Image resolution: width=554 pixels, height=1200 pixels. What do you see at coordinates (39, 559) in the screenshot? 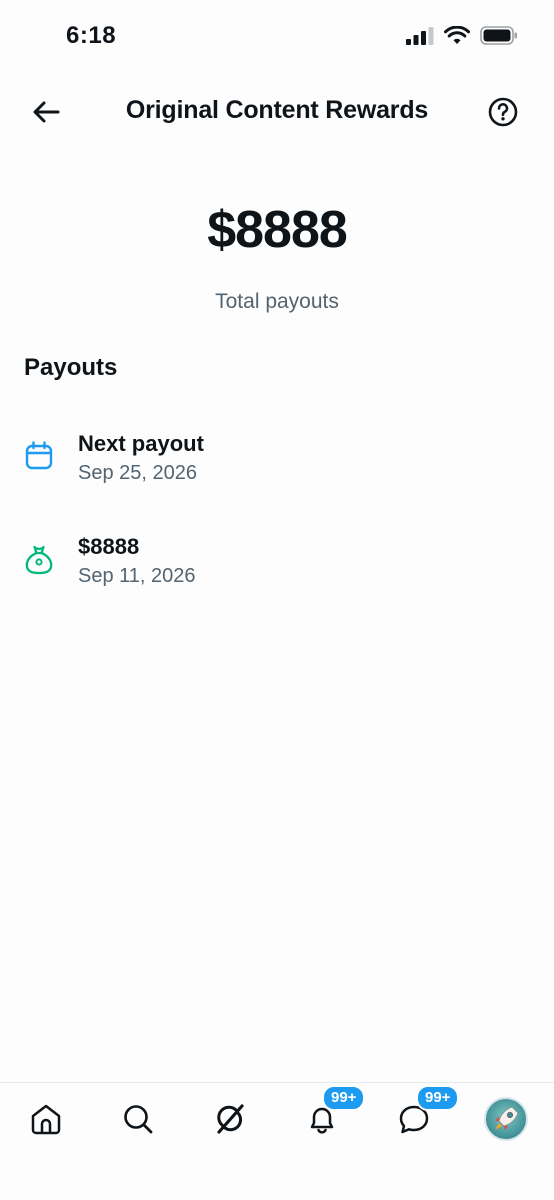
I see `money-bag-icon` at bounding box center [39, 559].